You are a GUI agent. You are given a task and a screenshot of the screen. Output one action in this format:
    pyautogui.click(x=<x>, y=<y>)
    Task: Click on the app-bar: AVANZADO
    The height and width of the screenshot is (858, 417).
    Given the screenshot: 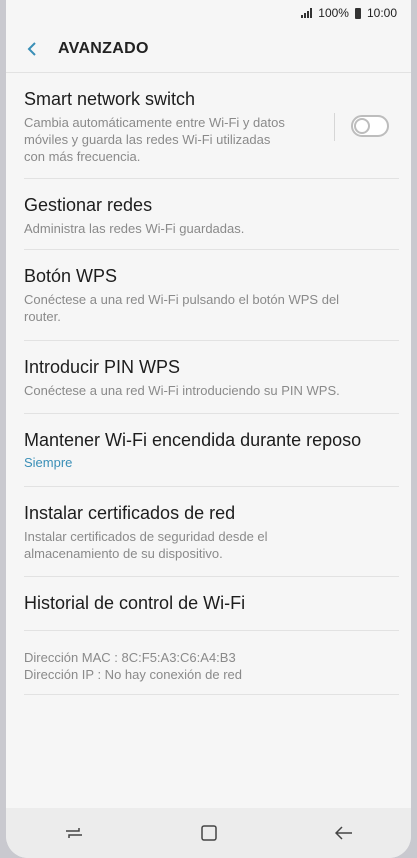 What is the action you would take?
    pyautogui.click(x=208, y=49)
    